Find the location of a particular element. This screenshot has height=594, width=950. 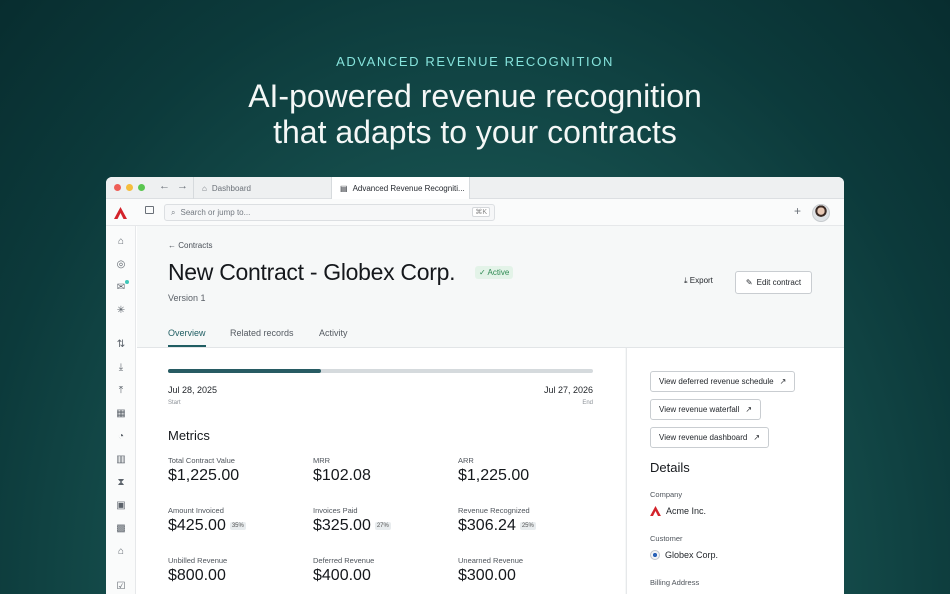

breadcrumb-label: Contracts is located at coordinates (195, 245).